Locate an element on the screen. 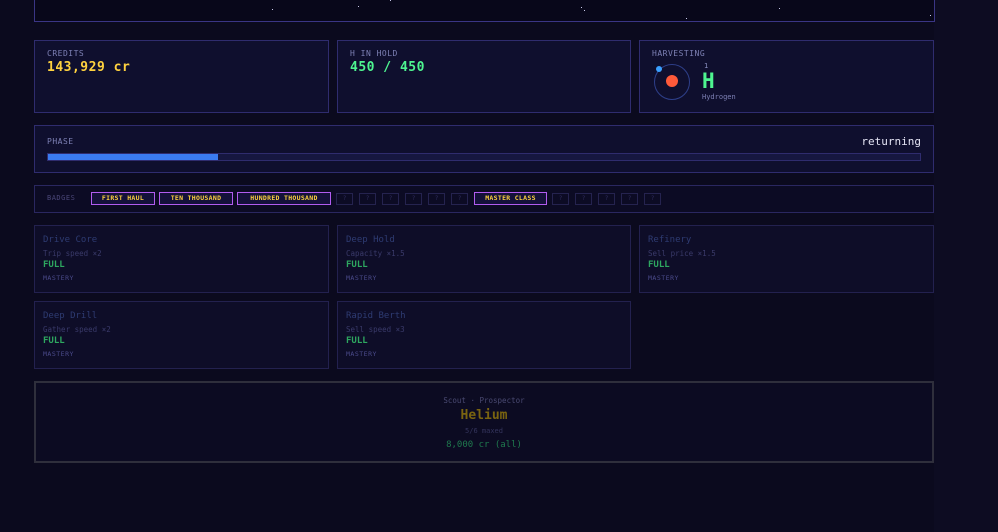  phase-label: PHASE is located at coordinates (60, 141).